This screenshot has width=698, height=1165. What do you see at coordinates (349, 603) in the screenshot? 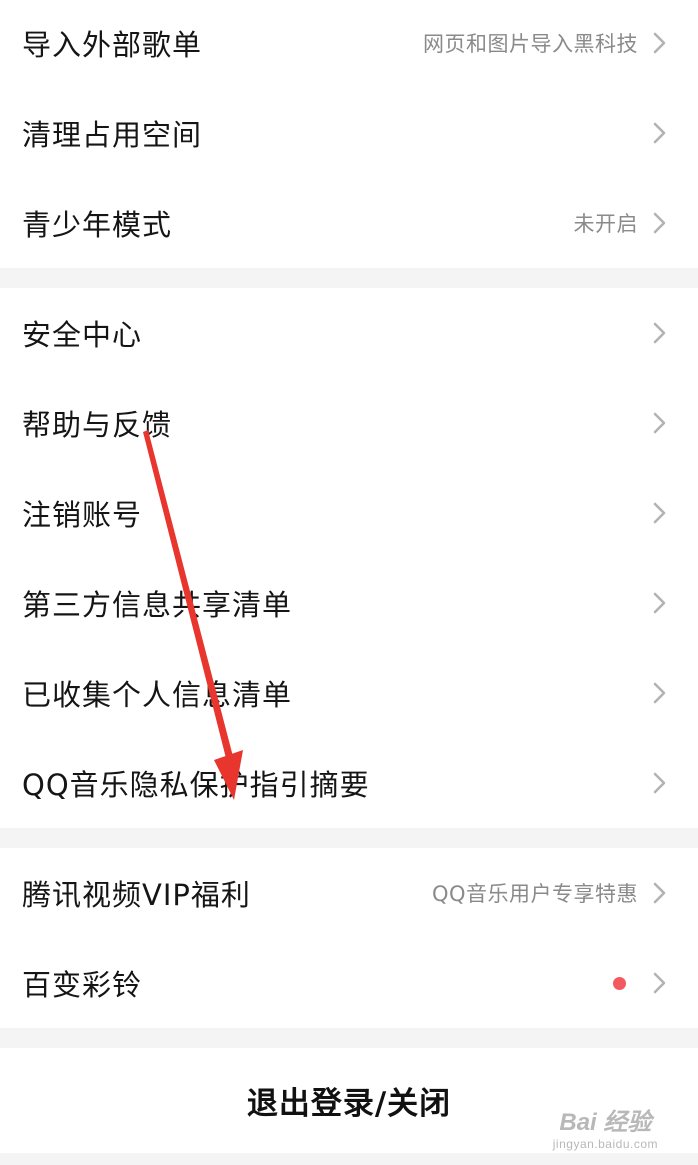
I see `row-third-party-sharing: 第三方信息共享清单` at bounding box center [349, 603].